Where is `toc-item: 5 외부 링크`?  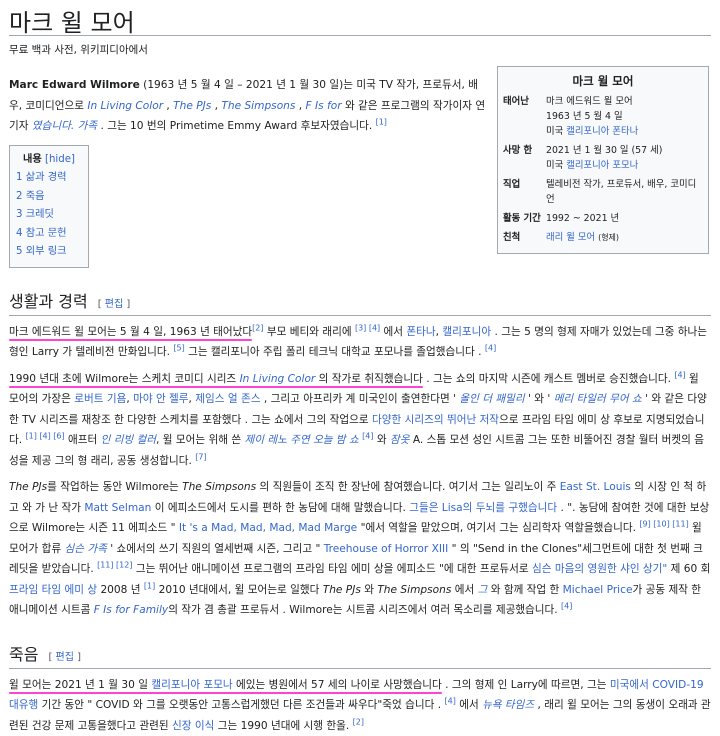
toc-item: 5 외부 링크 is located at coordinates (49, 252).